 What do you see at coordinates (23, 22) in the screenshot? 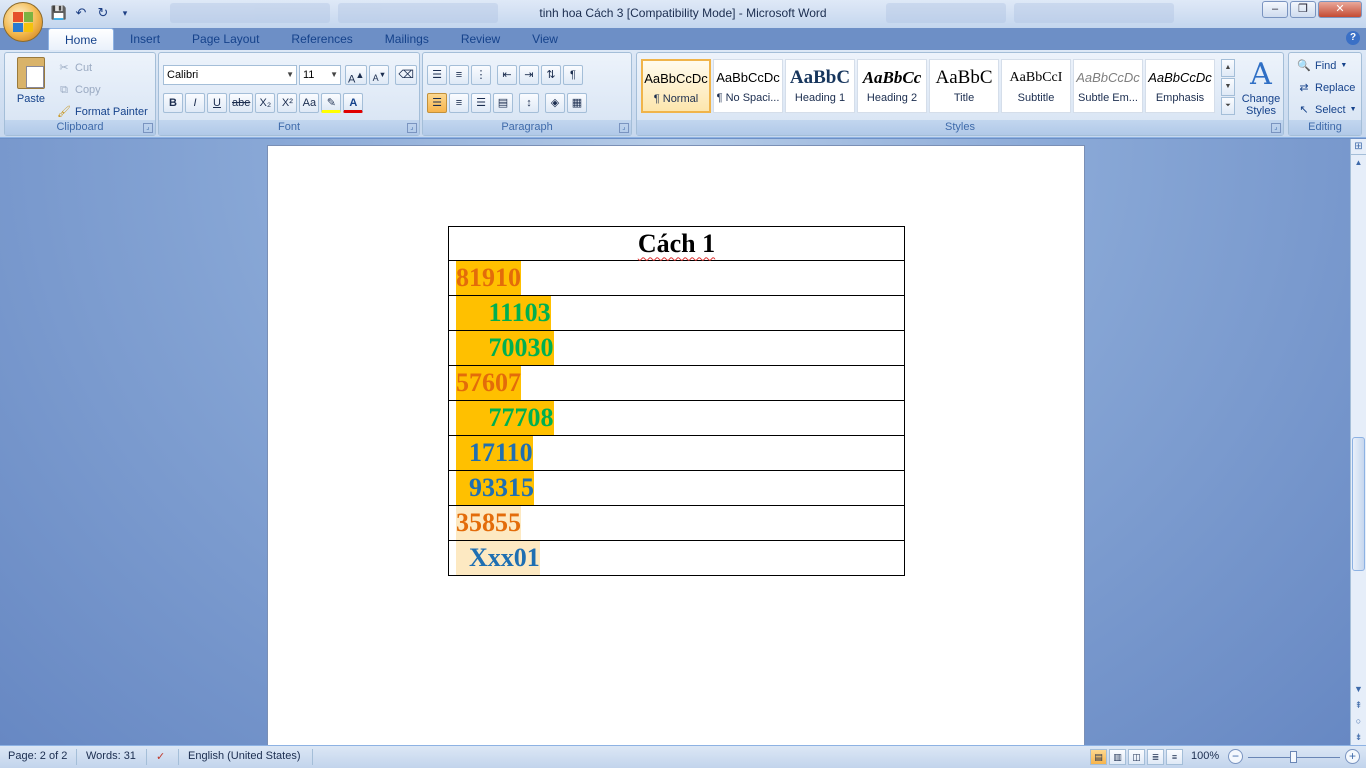
I see `office-button` at bounding box center [23, 22].